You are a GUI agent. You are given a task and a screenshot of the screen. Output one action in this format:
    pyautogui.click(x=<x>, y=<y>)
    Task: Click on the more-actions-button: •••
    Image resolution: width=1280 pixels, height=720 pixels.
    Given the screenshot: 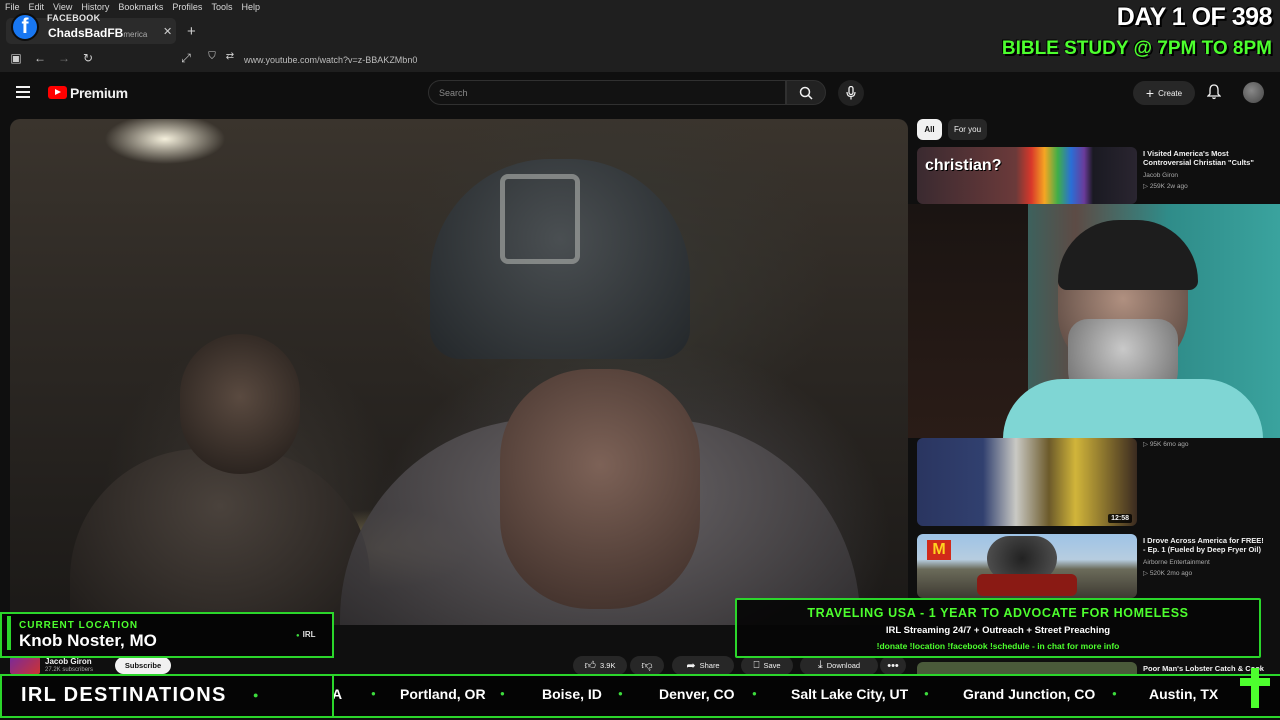 What is the action you would take?
    pyautogui.click(x=893, y=665)
    